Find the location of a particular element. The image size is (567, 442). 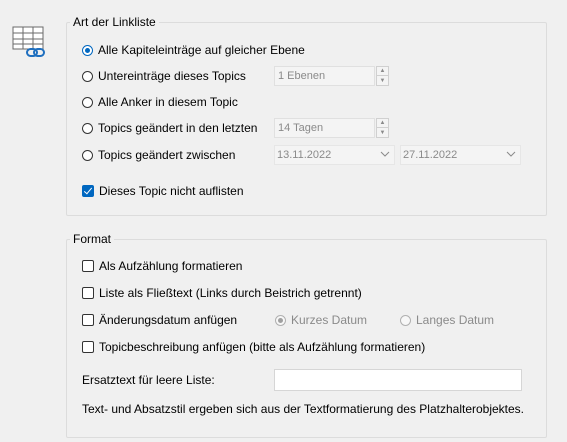

append-date-label: Änderungsdatum anfügen is located at coordinates (168, 320).